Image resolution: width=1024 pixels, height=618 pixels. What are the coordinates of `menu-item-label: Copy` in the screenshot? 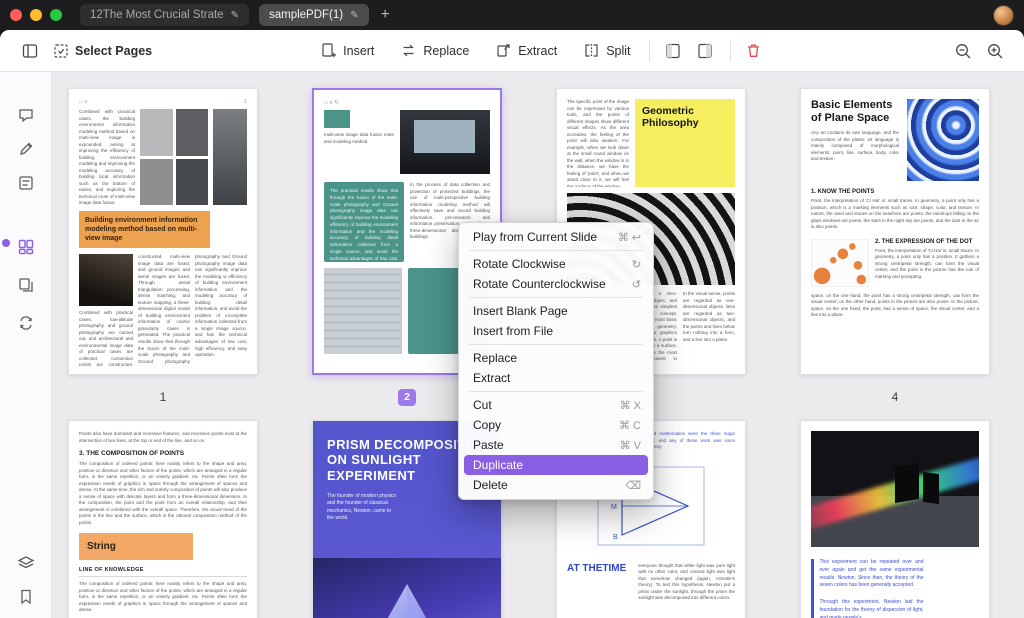 It's located at (487, 425).